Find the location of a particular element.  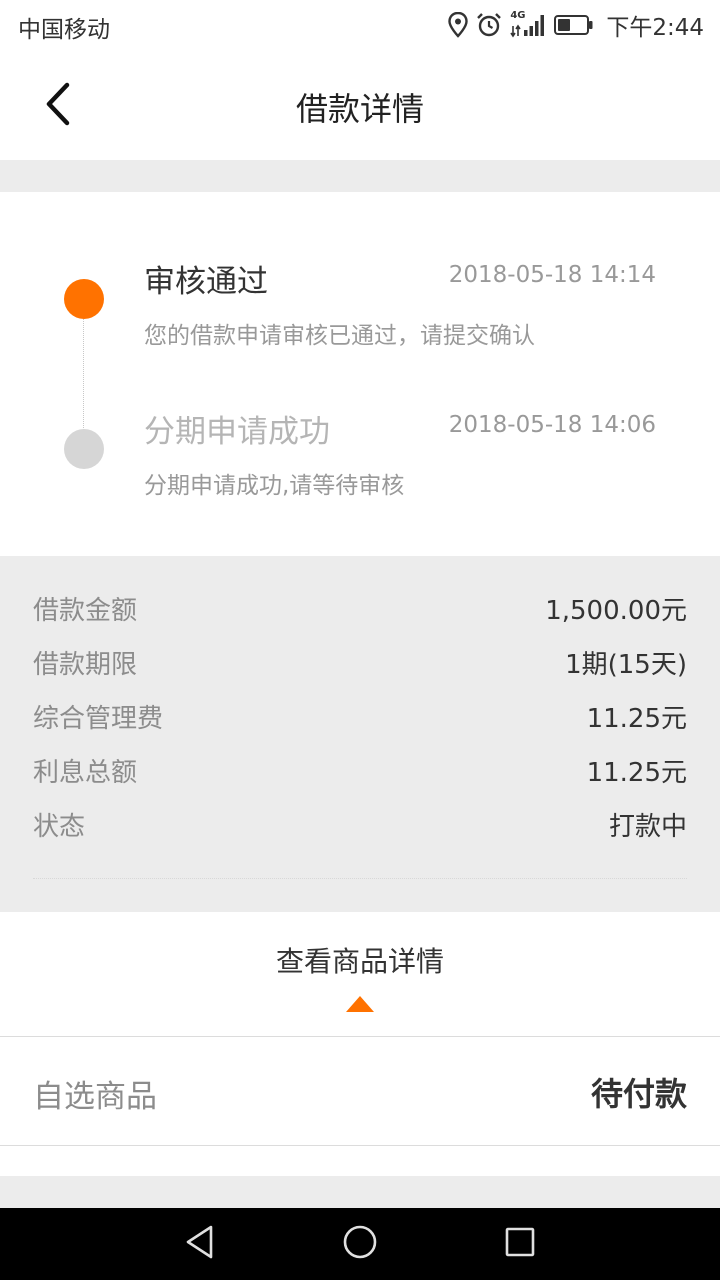

network-type: 4G is located at coordinates (518, 15).